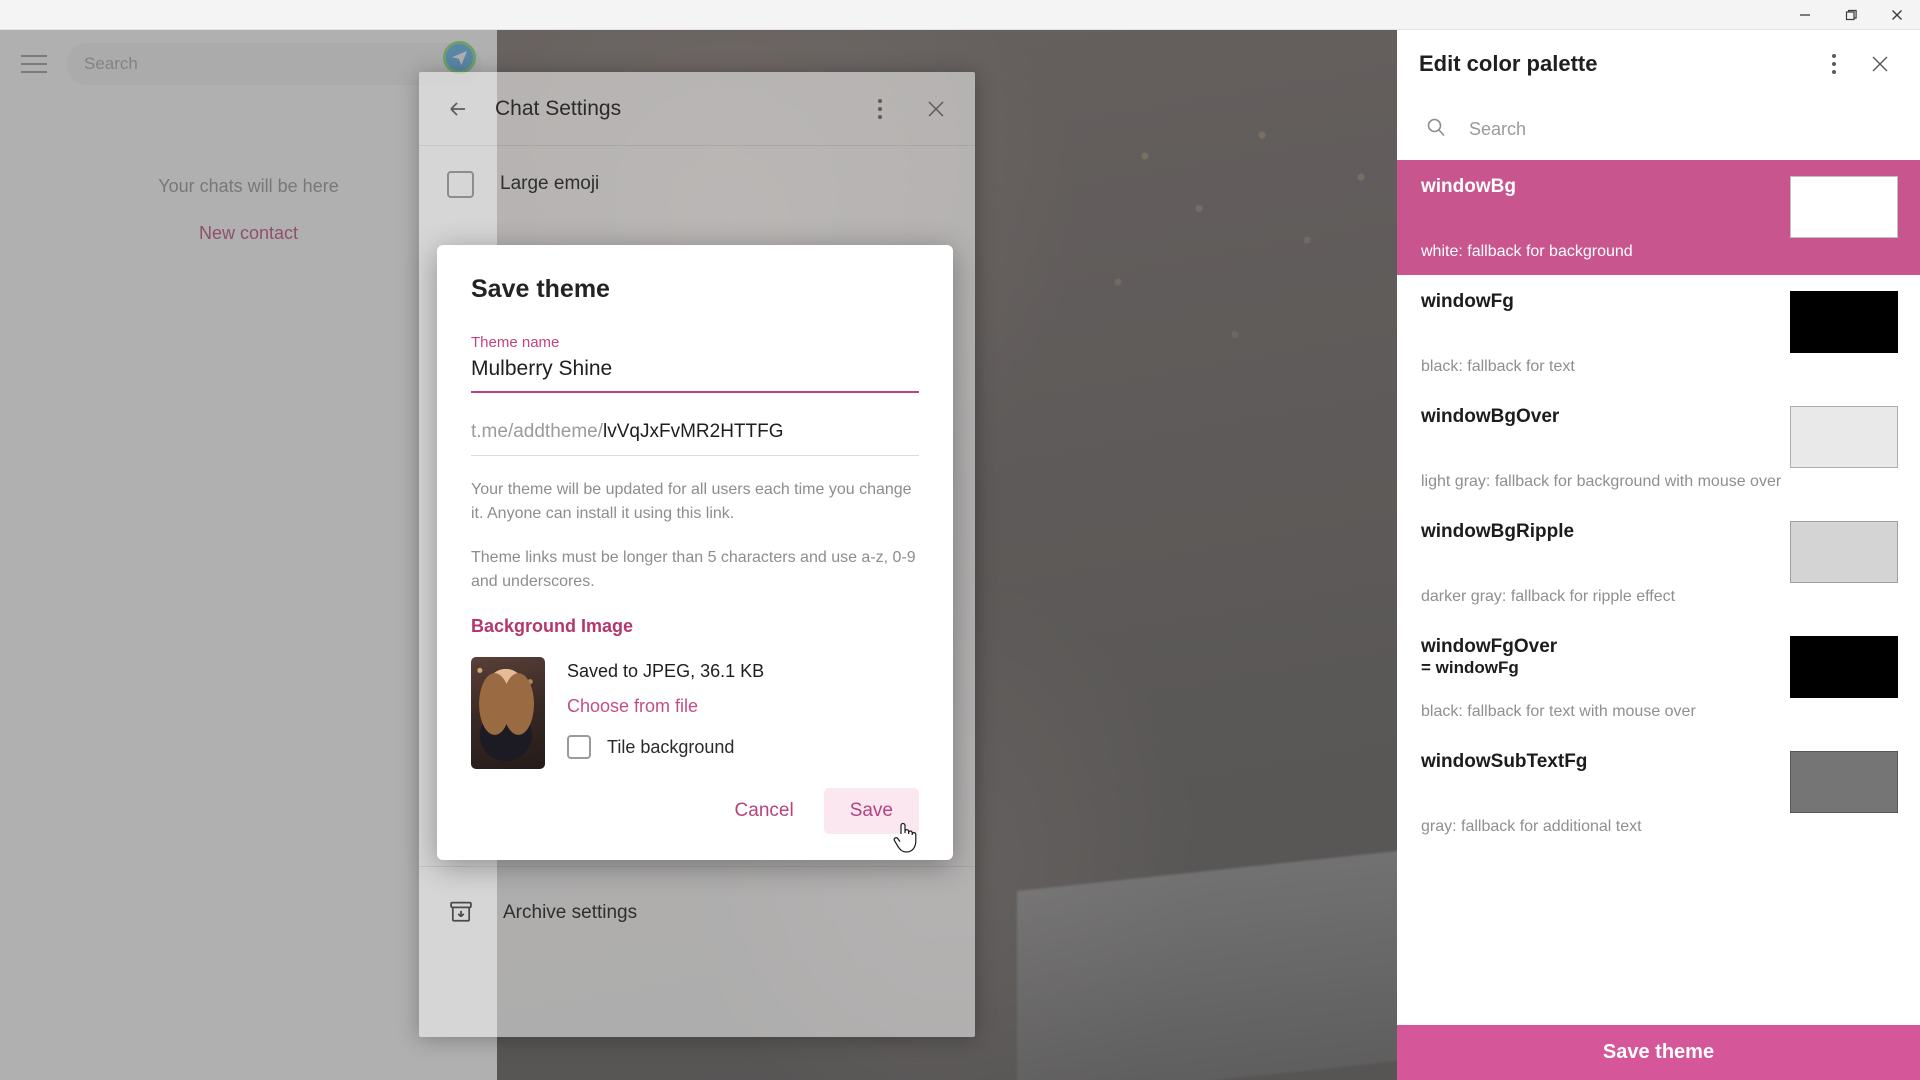 The height and width of the screenshot is (1080, 1920). I want to click on search-icon, so click(1436, 129).